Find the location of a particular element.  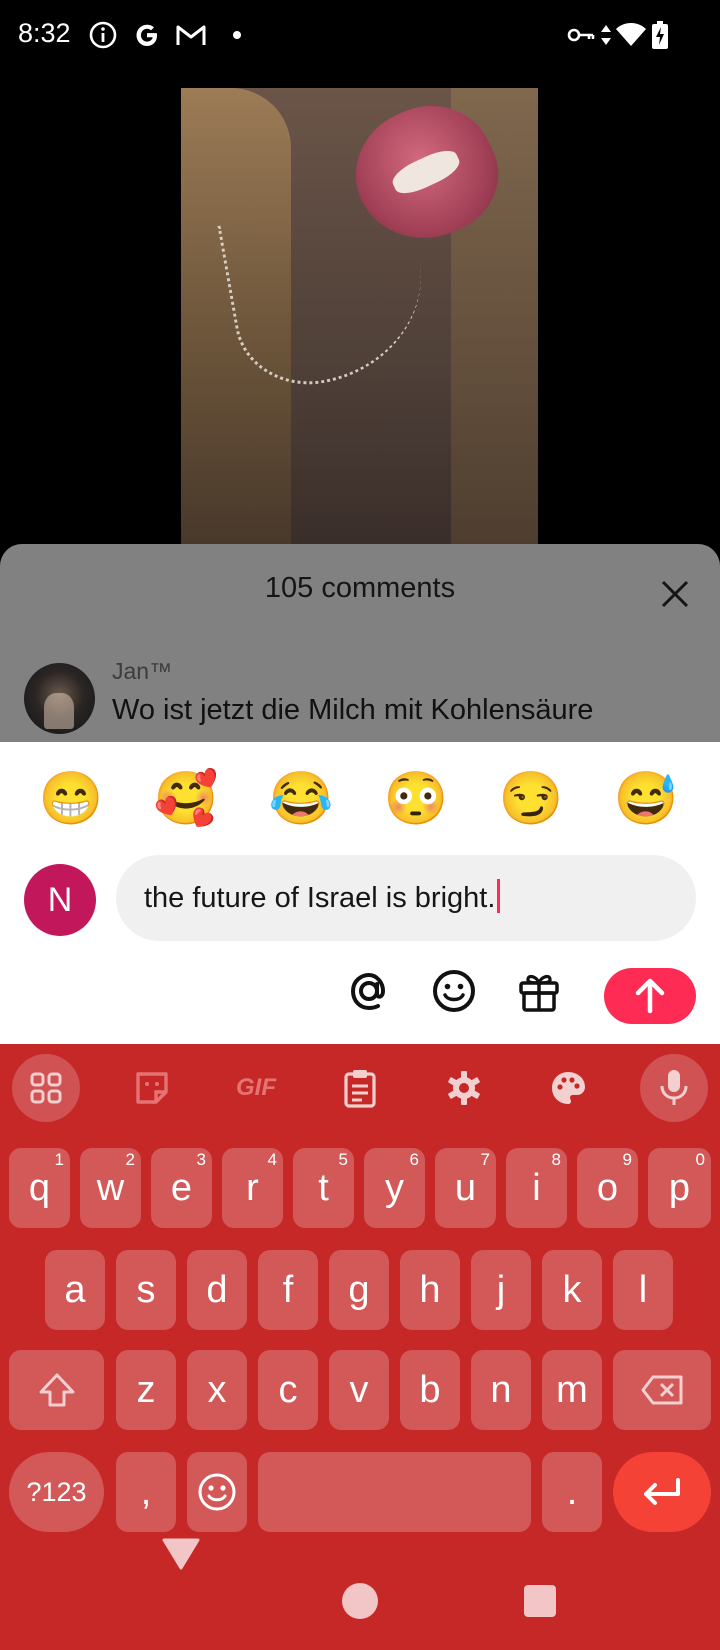

key-s: s is located at coordinates (146, 1290).